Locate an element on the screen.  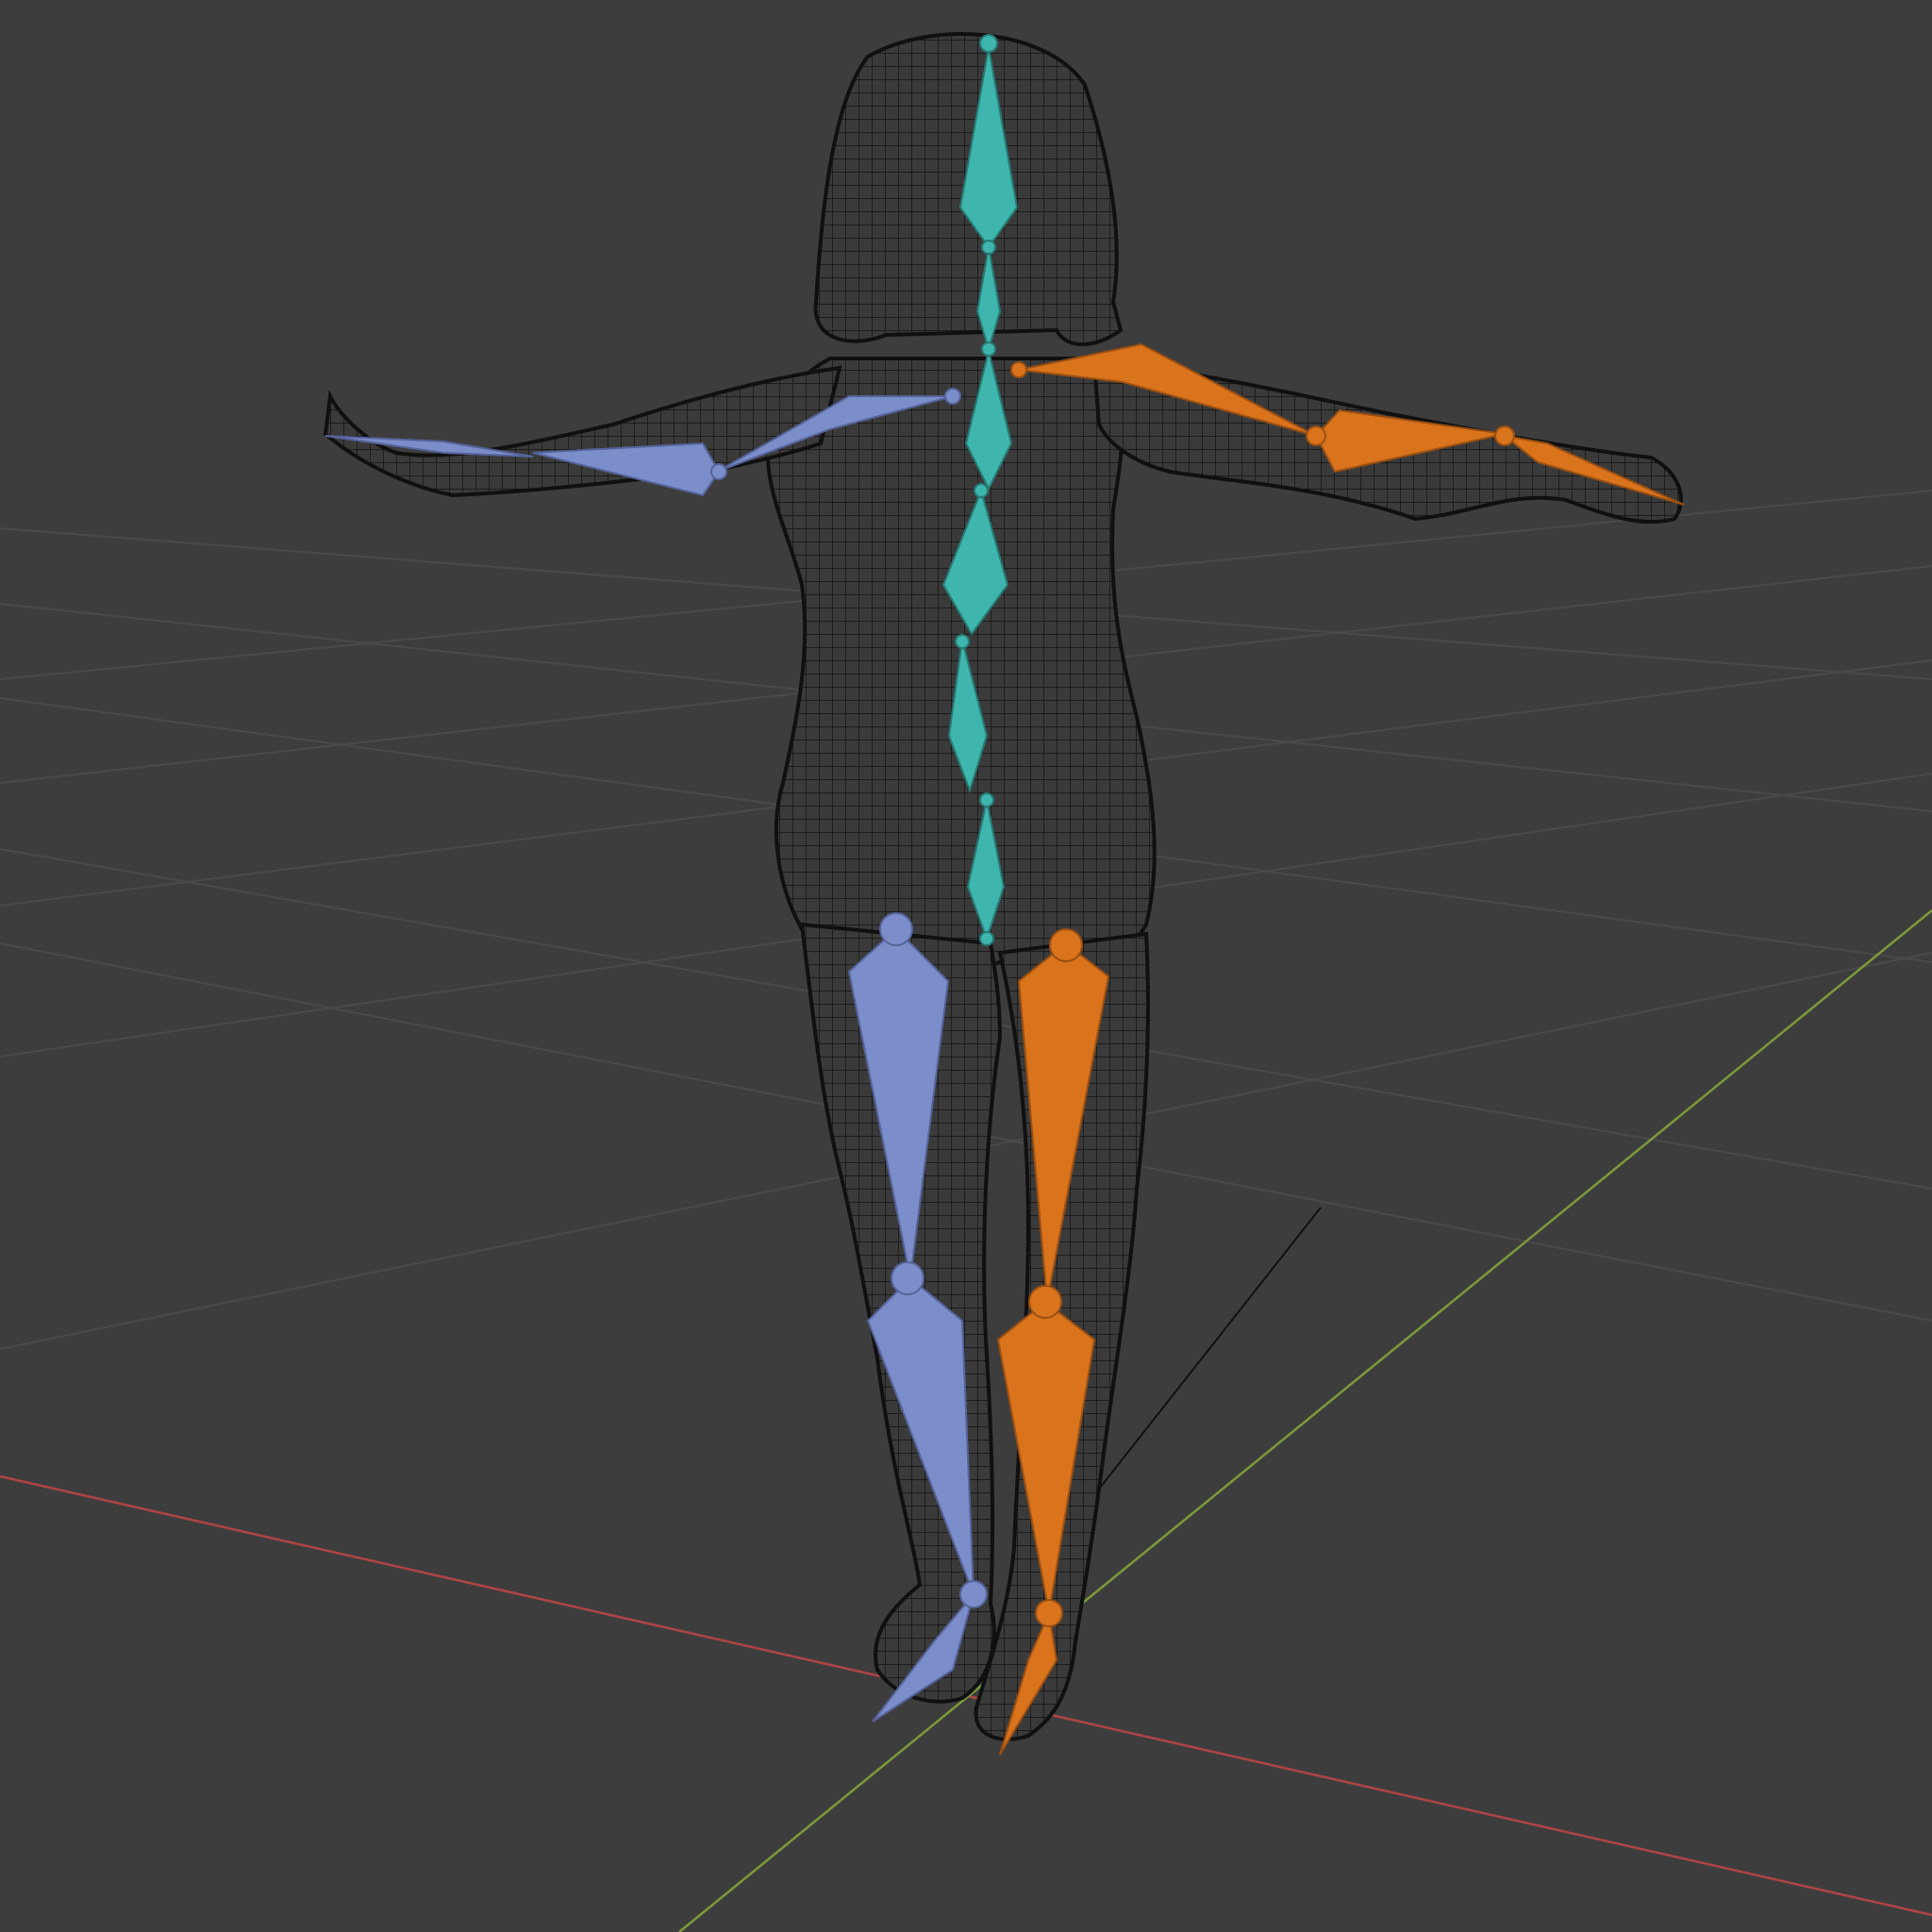
joint-shoulder-r is located at coordinates (1018, 369).